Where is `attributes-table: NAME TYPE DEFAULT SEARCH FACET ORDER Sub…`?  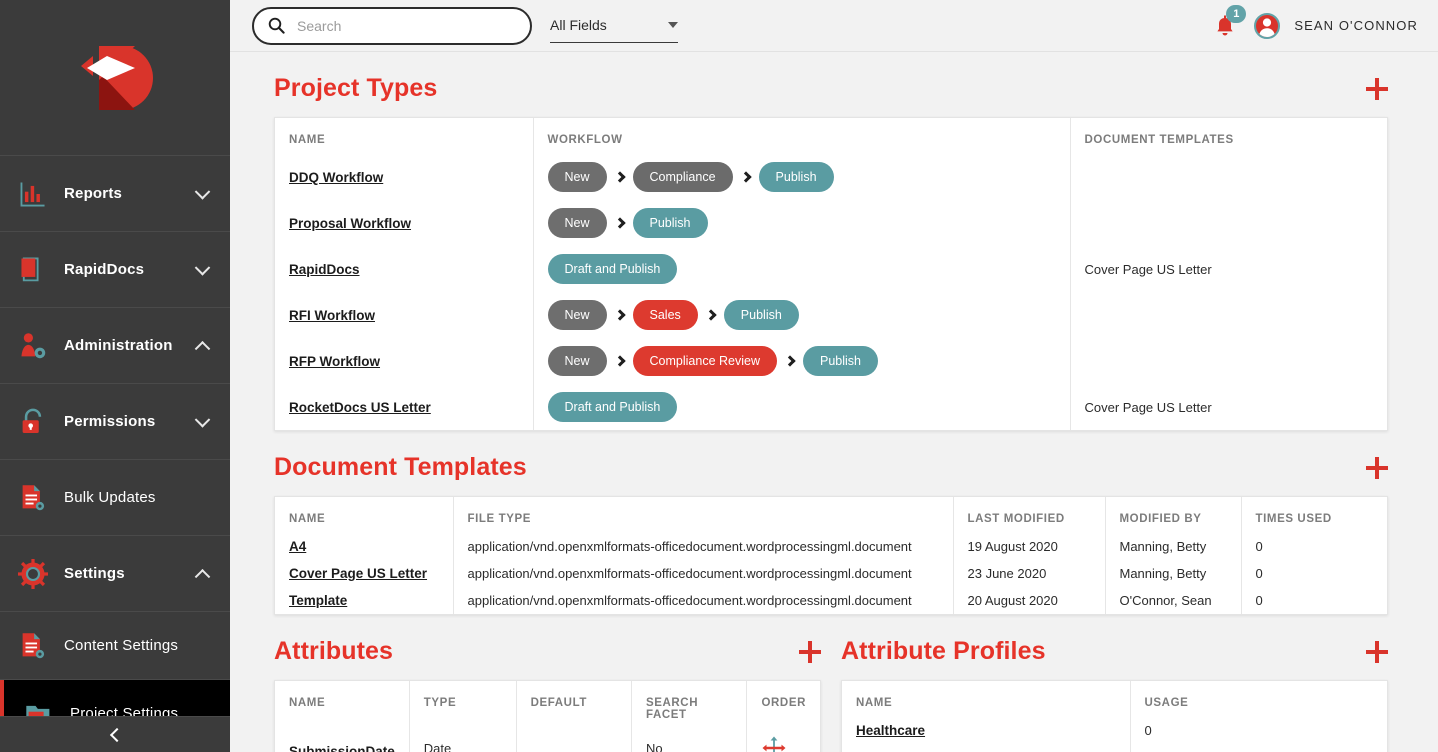
attributes-table: NAME TYPE DEFAULT SEARCH FACET ORDER Sub… is located at coordinates (547, 716).